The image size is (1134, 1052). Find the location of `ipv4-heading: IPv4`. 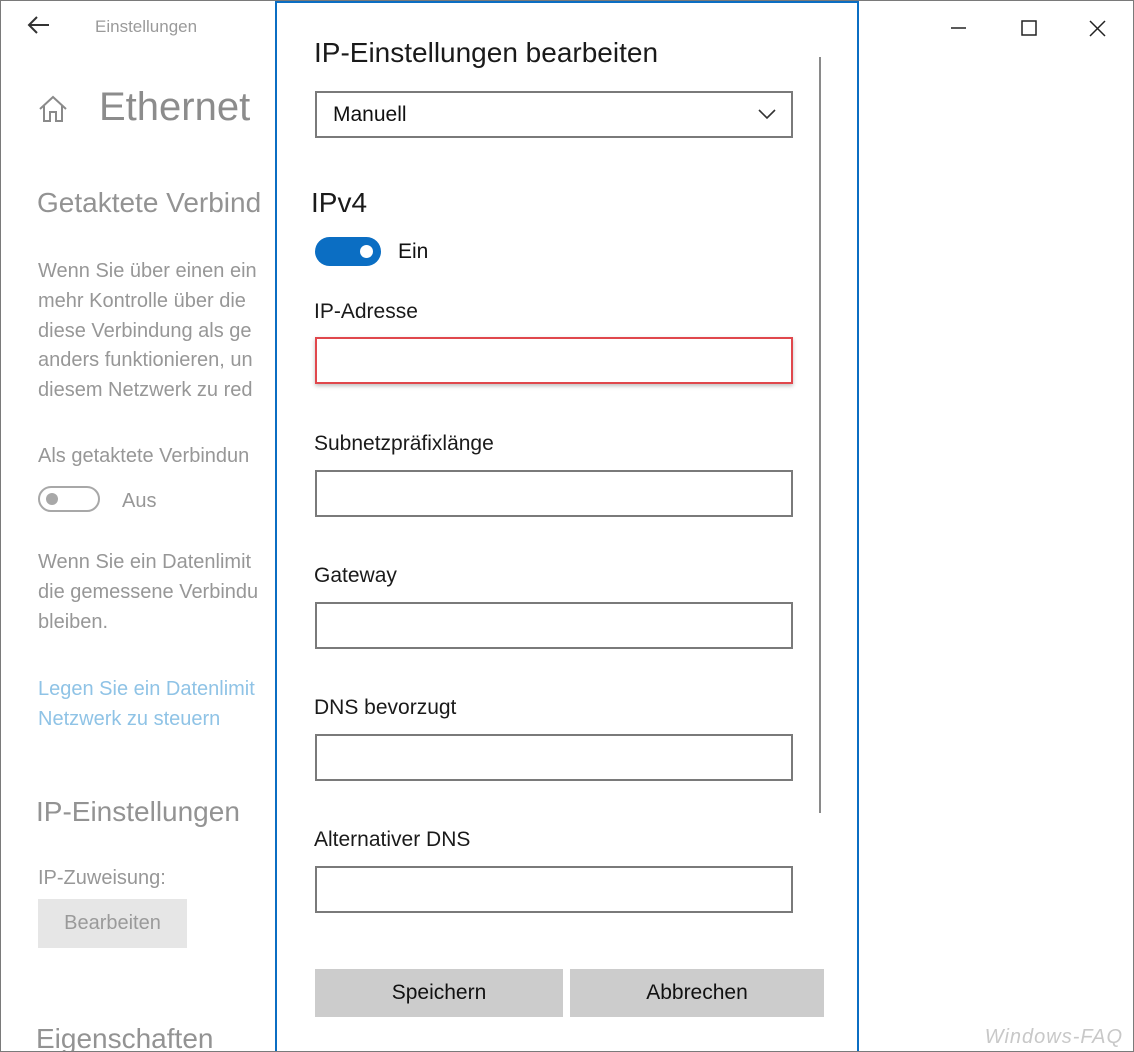

ipv4-heading: IPv4 is located at coordinates (339, 202).